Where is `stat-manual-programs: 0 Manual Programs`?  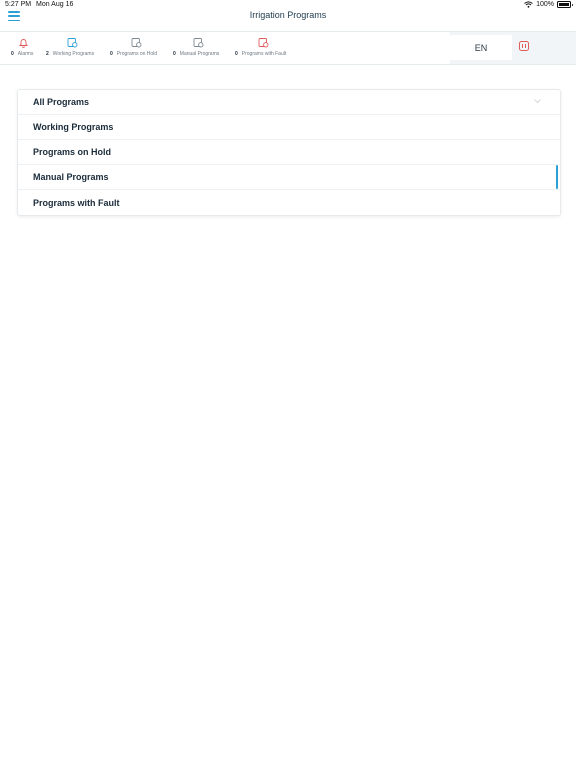
stat-manual-programs: 0 Manual Programs is located at coordinates (202, 49).